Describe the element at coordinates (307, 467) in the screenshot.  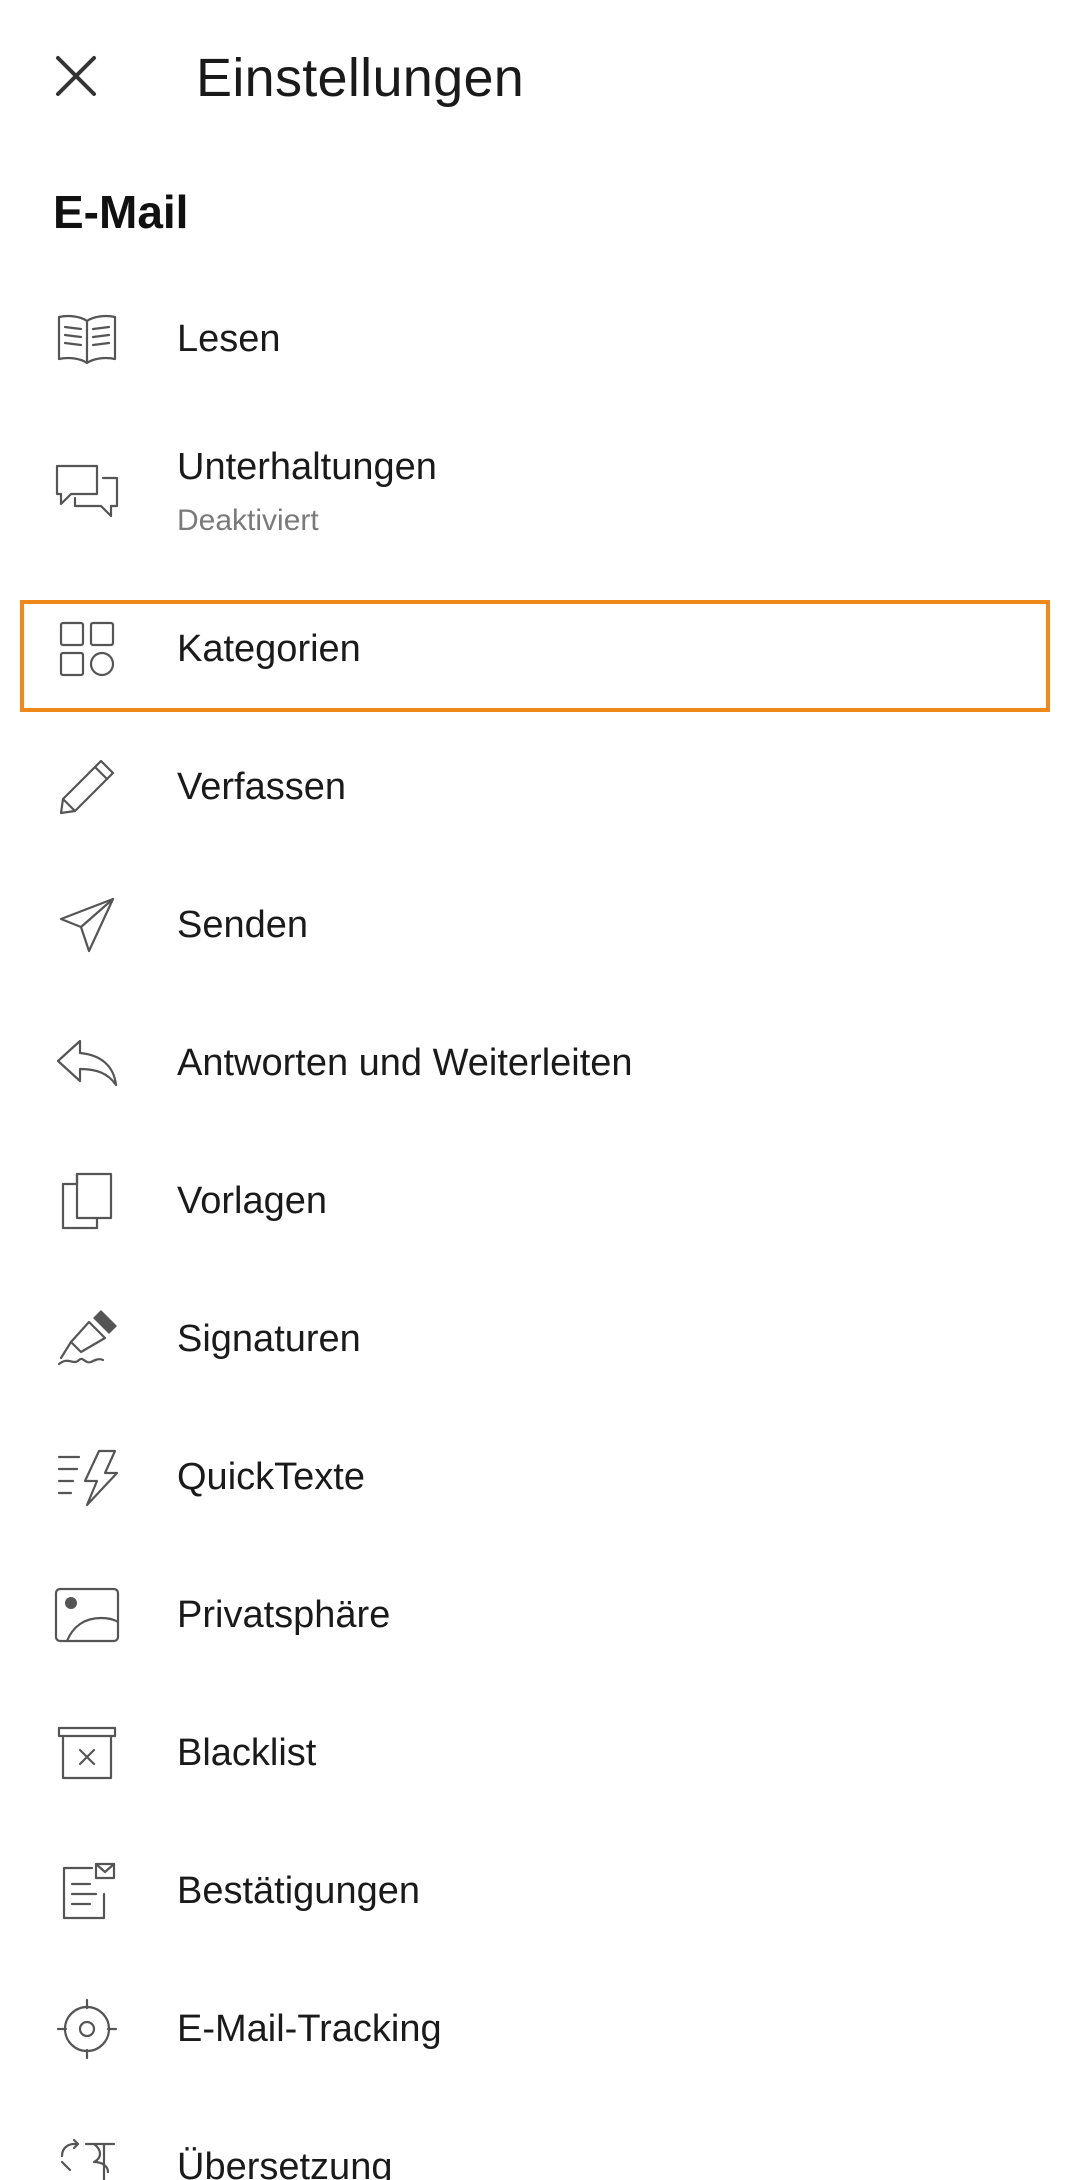
I see `settings-item-label: Unterhaltungen` at that location.